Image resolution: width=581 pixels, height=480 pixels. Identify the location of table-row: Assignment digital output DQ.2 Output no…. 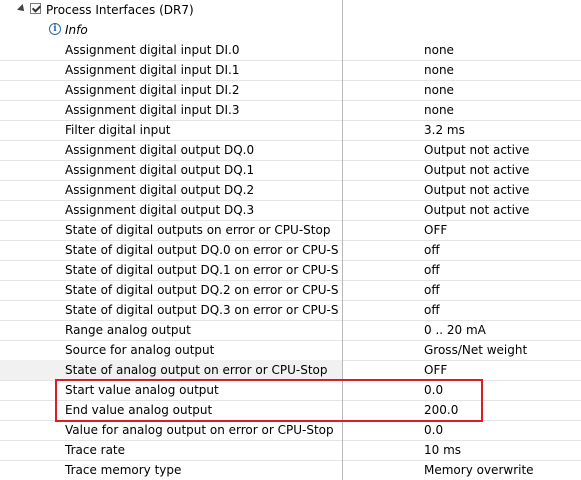
(290, 190).